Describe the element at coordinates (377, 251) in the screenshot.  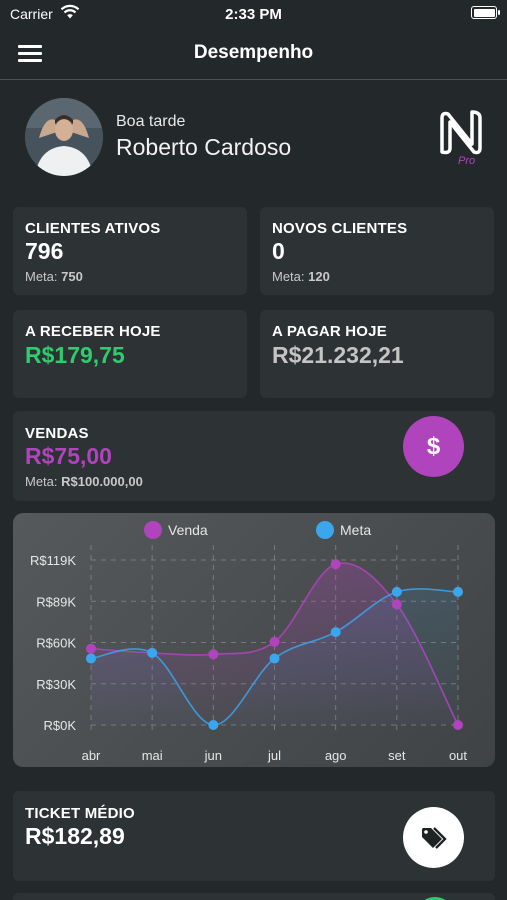
I see `card-novos-clientes: NOVOS CLIENTES 0 Meta: 120` at that location.